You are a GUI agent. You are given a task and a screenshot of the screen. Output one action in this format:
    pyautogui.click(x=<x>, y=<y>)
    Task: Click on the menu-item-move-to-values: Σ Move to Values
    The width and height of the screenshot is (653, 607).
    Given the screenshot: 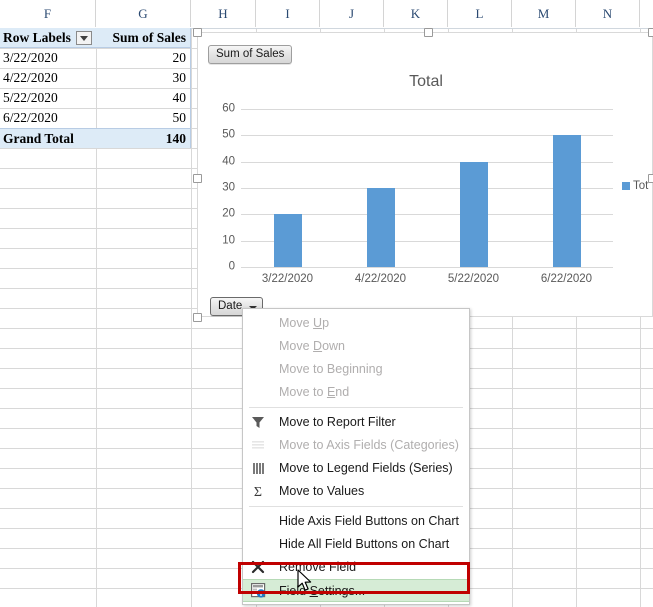 What is the action you would take?
    pyautogui.click(x=356, y=491)
    